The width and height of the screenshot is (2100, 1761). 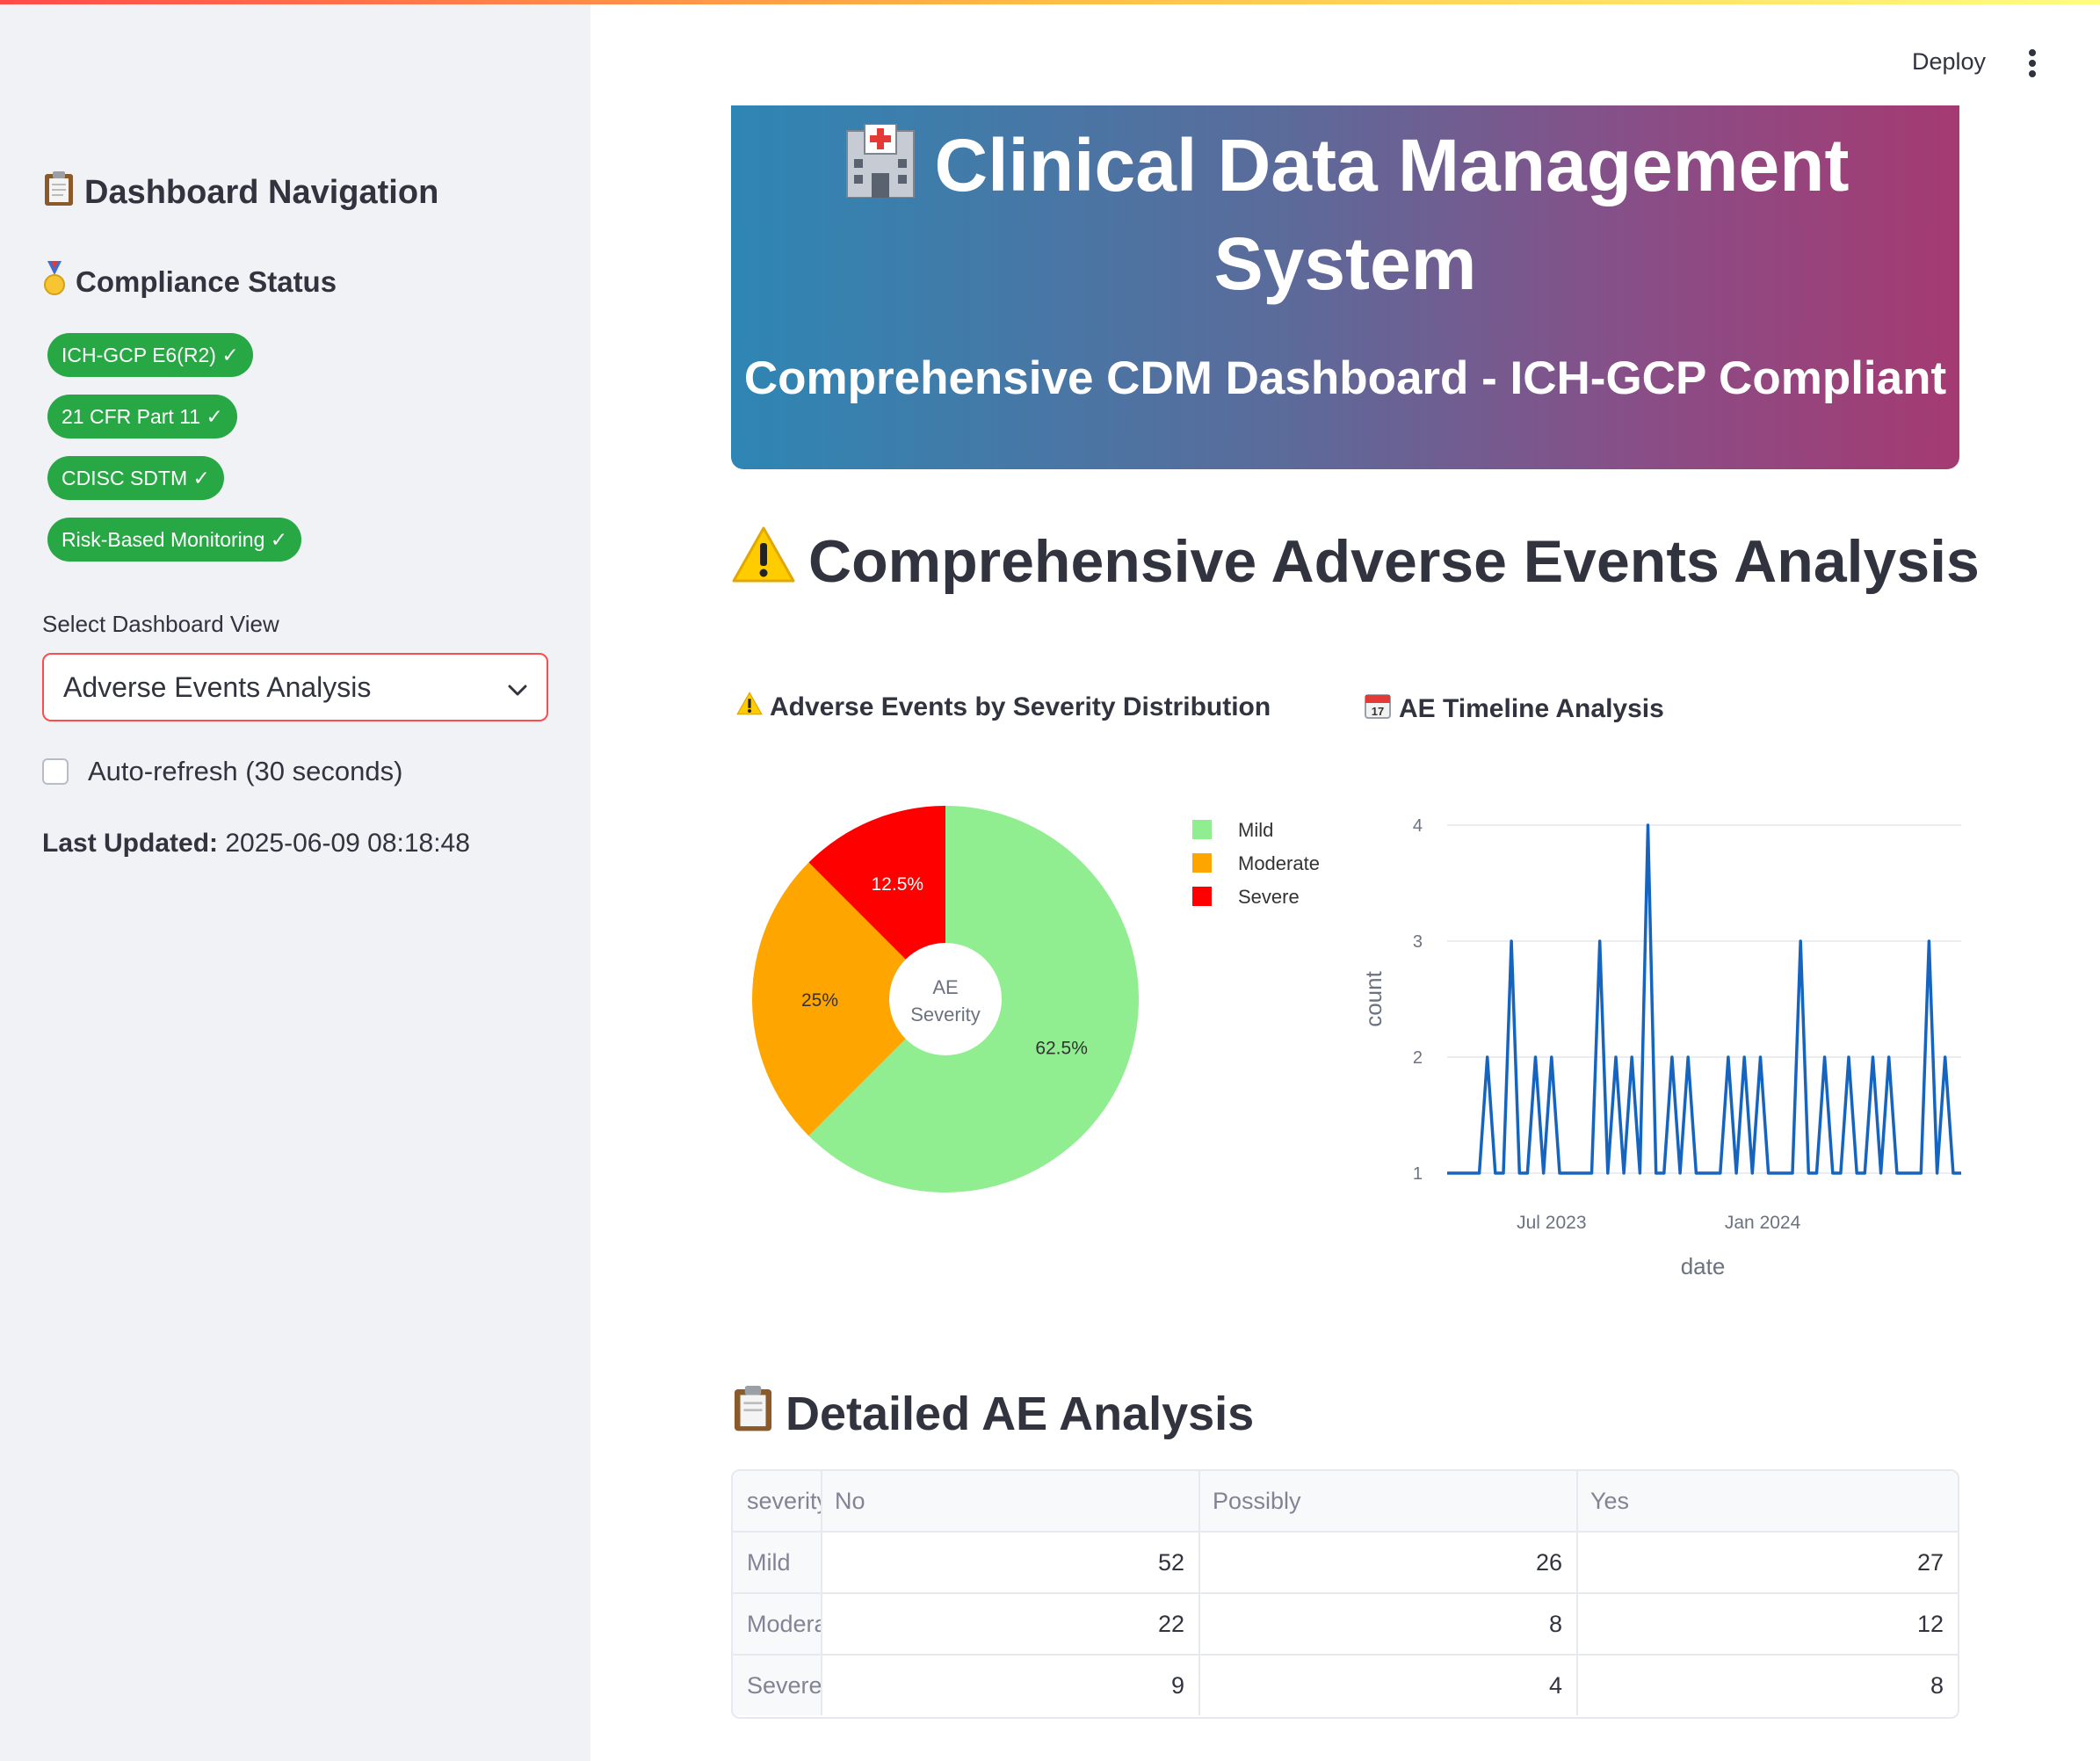 What do you see at coordinates (1949, 62) in the screenshot?
I see `deploy-button: Deploy` at bounding box center [1949, 62].